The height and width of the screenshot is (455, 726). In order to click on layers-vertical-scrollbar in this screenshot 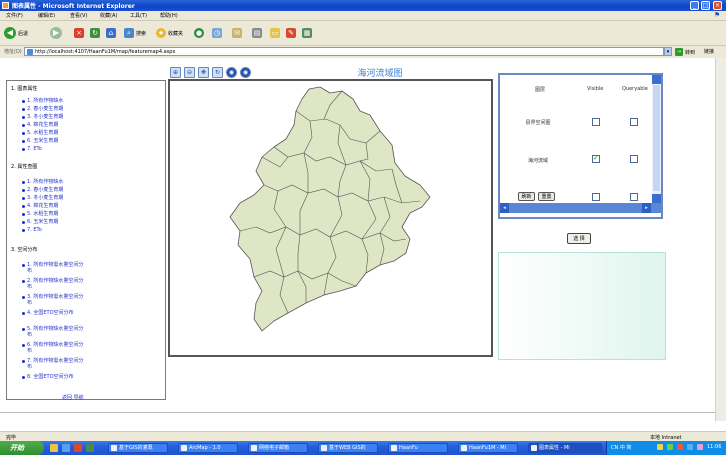, I will do `click(656, 139)`.